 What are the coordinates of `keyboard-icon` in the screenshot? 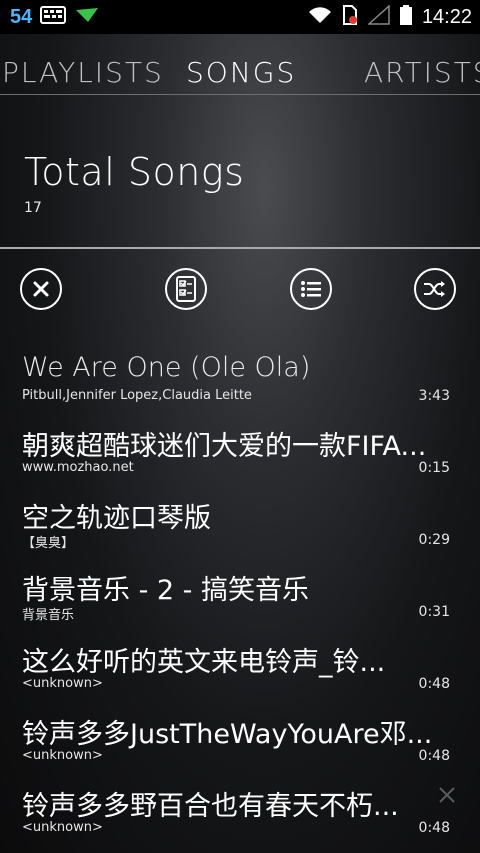 It's located at (53, 17).